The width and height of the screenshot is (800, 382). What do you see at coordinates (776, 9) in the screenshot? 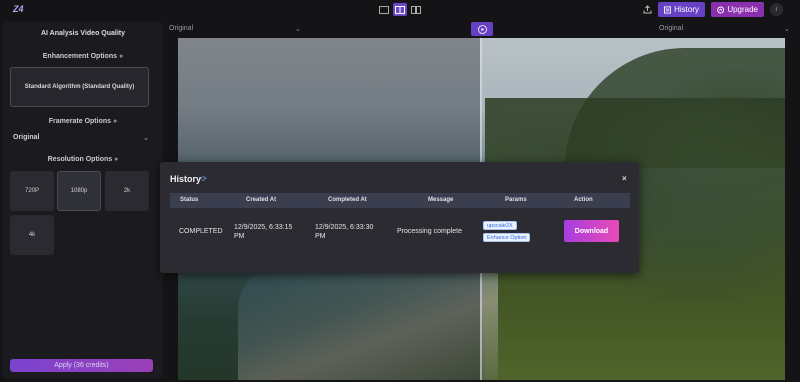
I see `avatar: r` at bounding box center [776, 9].